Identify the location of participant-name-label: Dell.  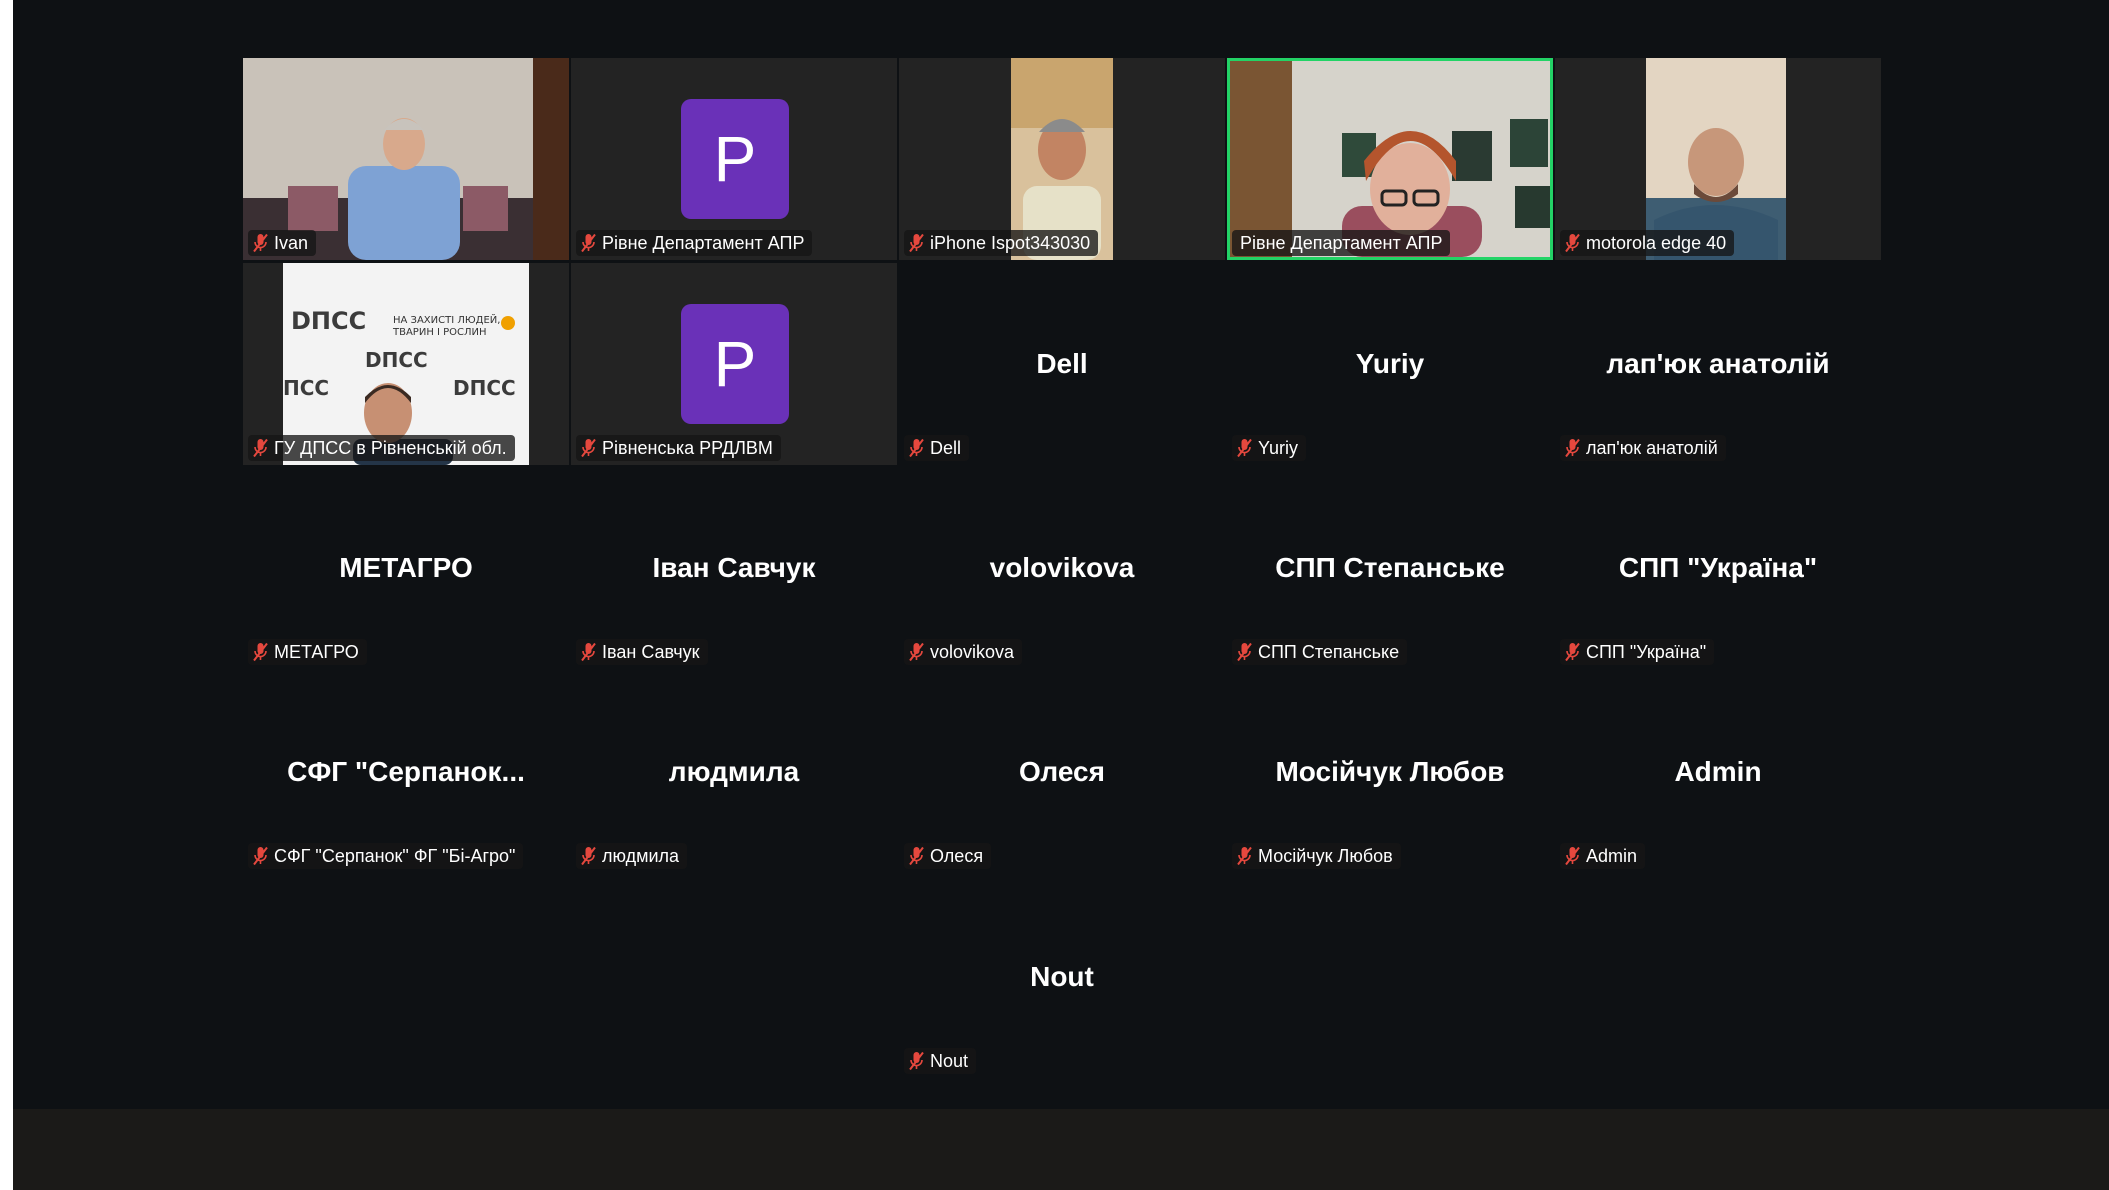
(937, 448).